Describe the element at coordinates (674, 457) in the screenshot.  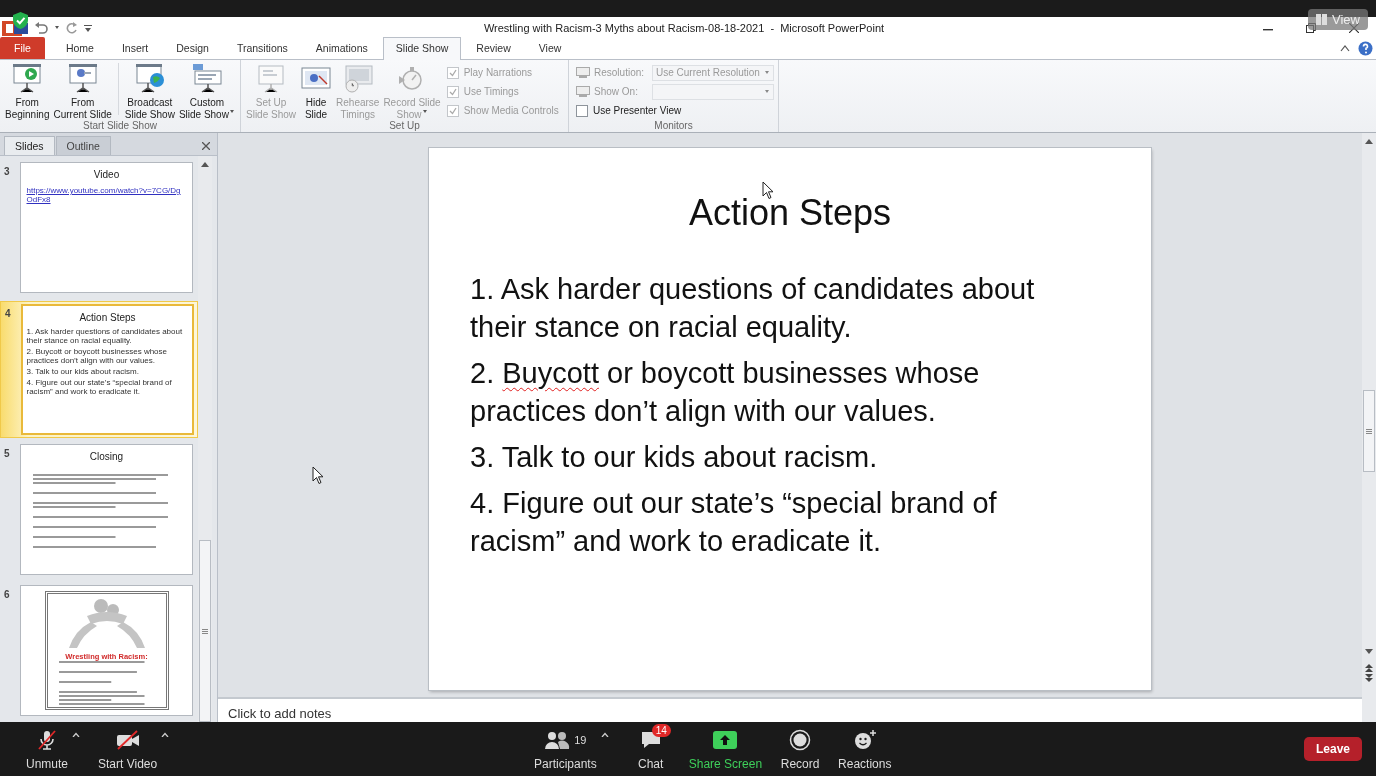
I see `slide-point: 3. Talk to our kids about racism.` at that location.